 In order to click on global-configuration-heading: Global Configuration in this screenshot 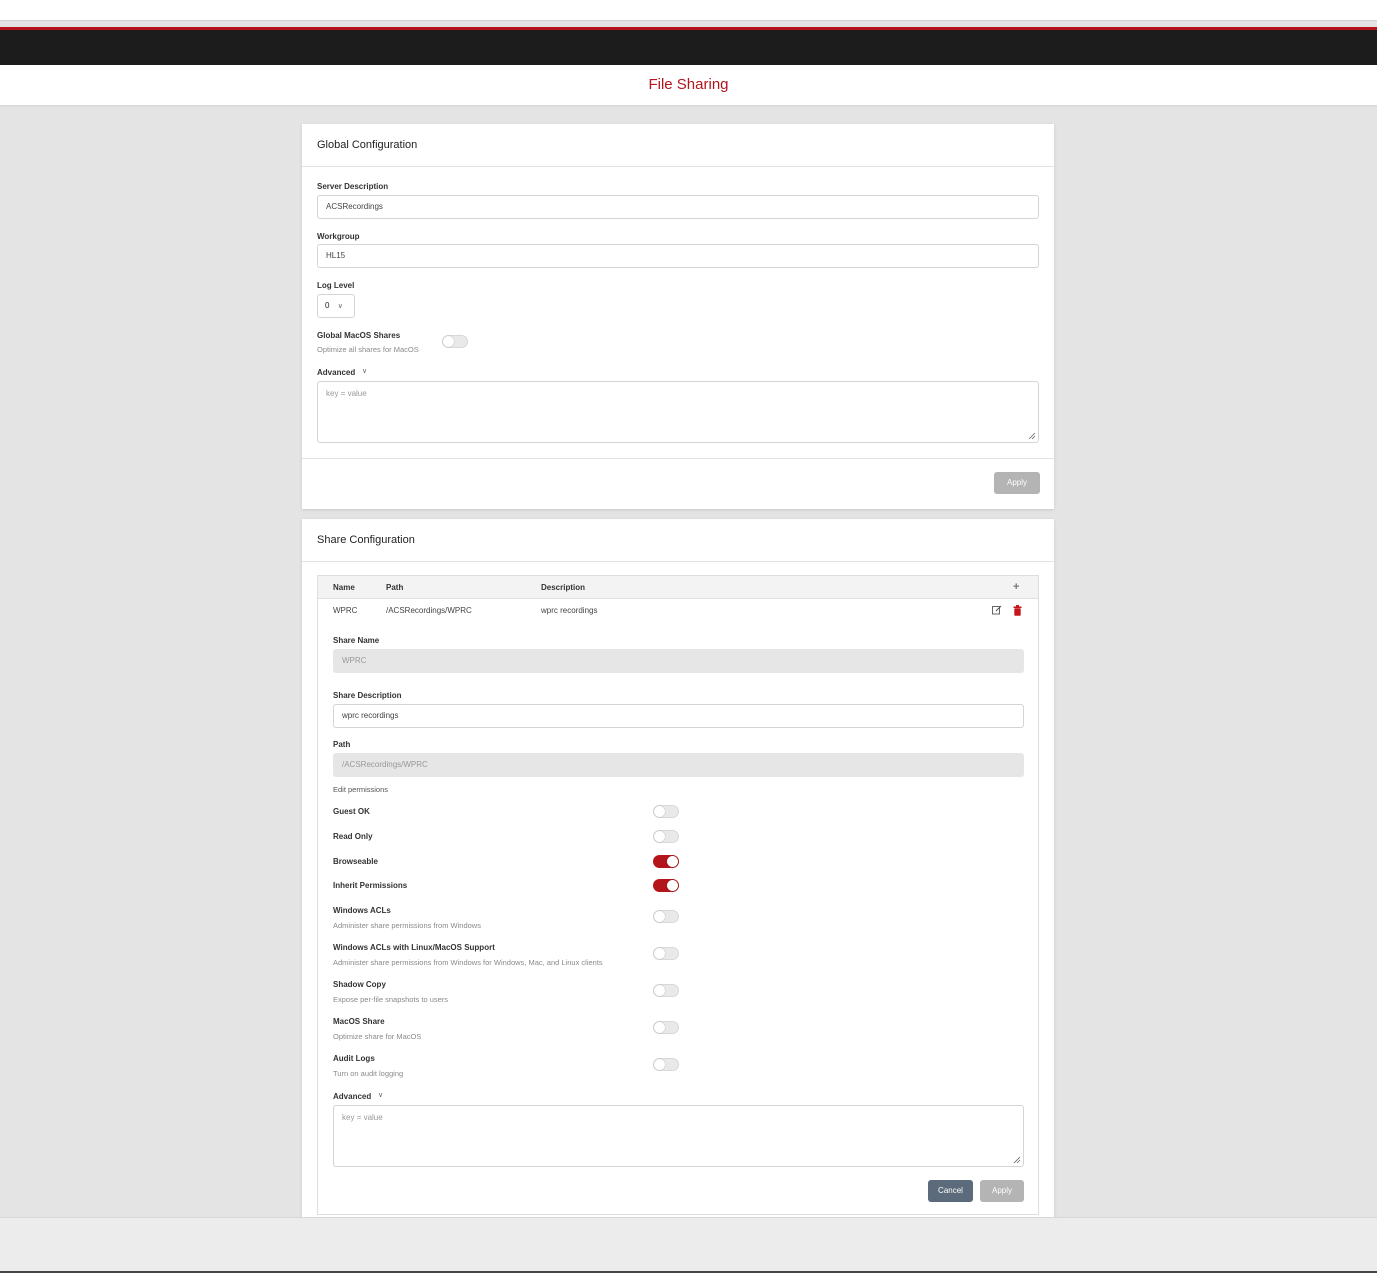, I will do `click(678, 145)`.